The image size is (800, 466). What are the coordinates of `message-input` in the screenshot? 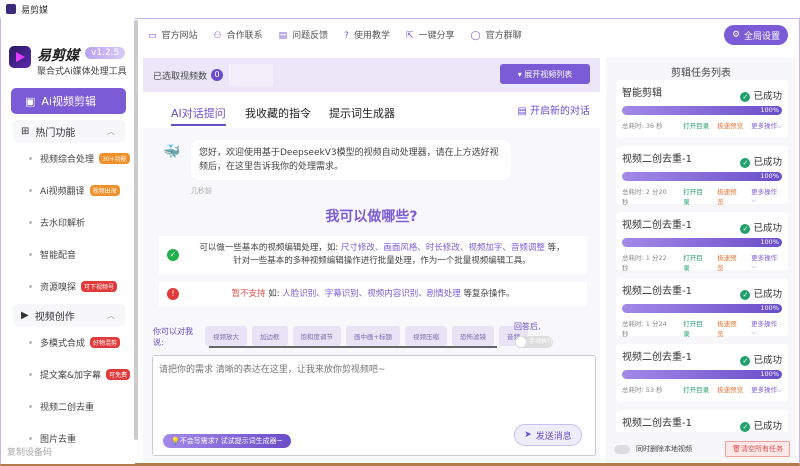 It's located at (374, 386).